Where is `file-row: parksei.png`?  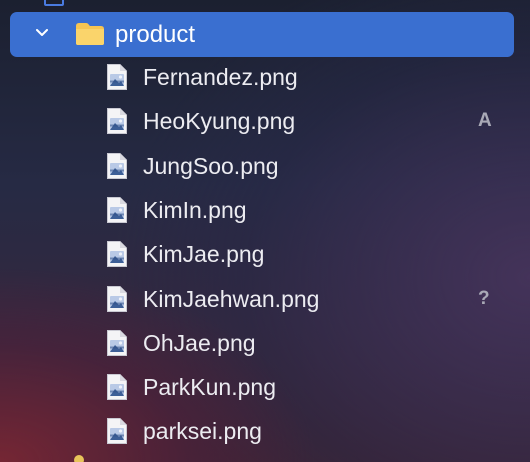
file-row: parksei.png is located at coordinates (265, 431).